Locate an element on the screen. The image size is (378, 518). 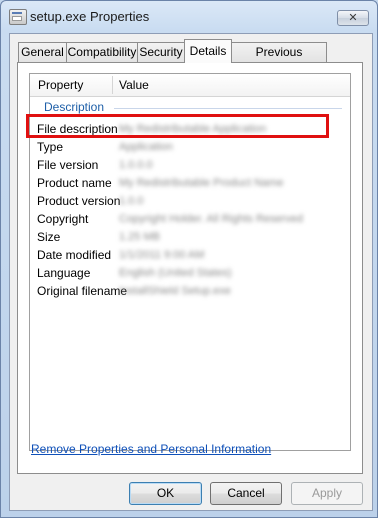
column-header-value: Value is located at coordinates (134, 85).